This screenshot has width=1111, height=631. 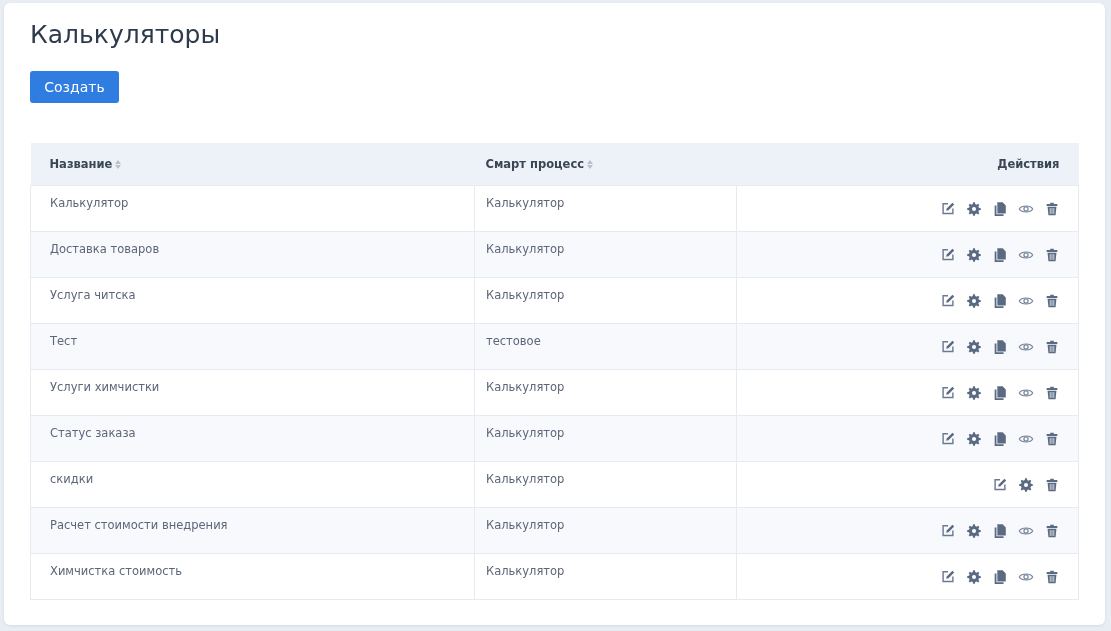 I want to click on table-cell: Химчистка стоимость, so click(x=116, y=570).